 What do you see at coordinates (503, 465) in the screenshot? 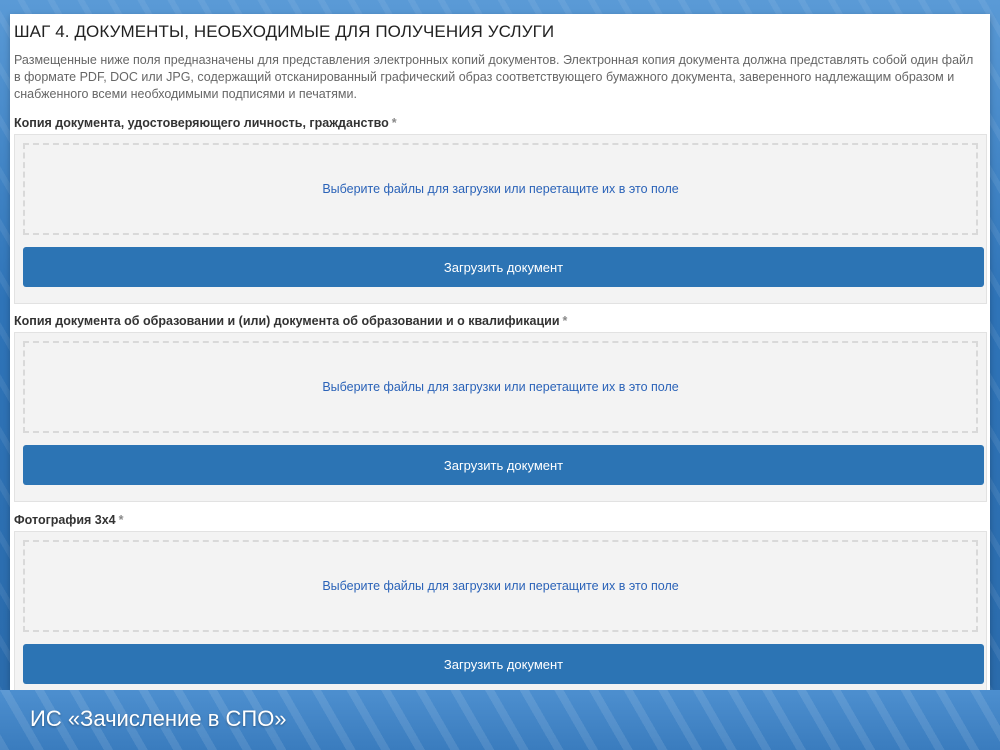
I see `upload-button-education: Загрузить документ` at bounding box center [503, 465].